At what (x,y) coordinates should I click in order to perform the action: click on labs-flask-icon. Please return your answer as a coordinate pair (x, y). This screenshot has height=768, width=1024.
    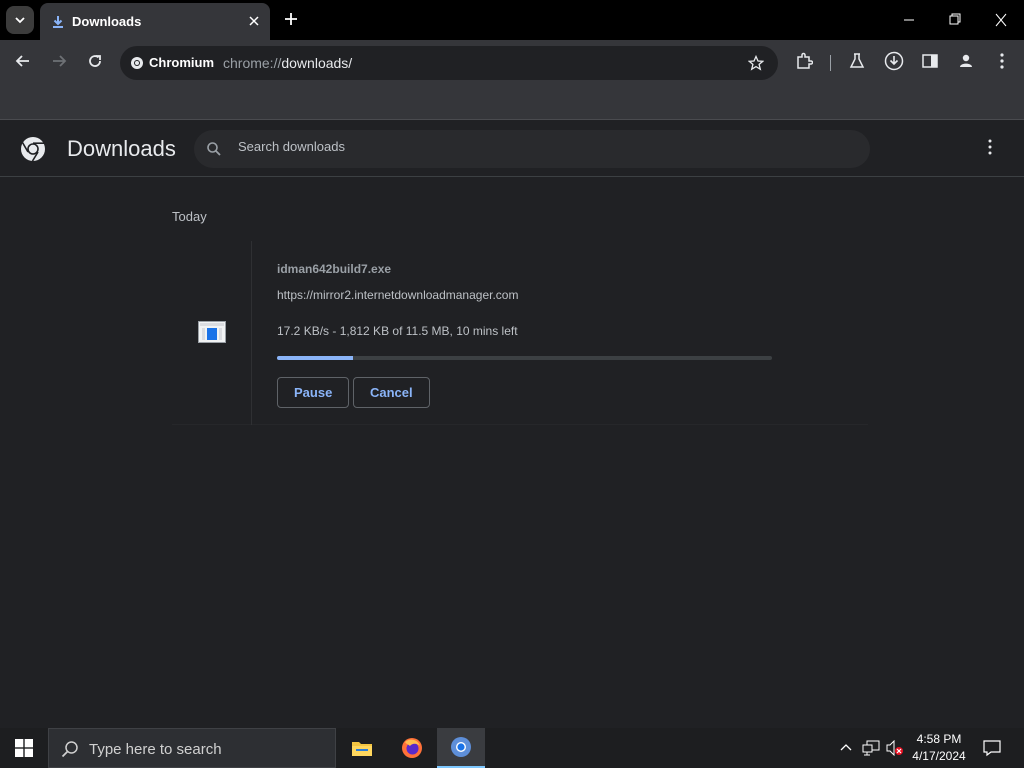
    Looking at the image, I should click on (857, 61).